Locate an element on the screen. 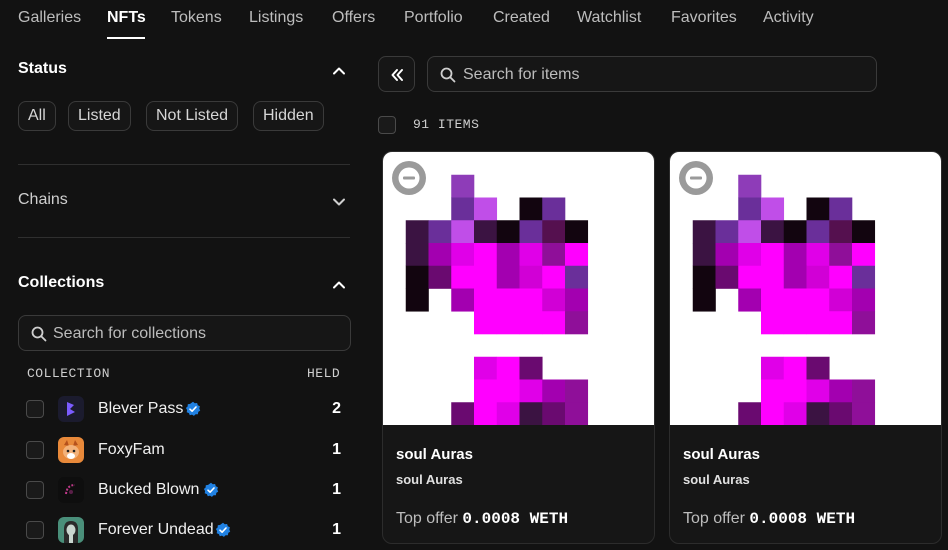 Image resolution: width=948 pixels, height=550 pixels. items-count: 91 ITEMS is located at coordinates (446, 124).